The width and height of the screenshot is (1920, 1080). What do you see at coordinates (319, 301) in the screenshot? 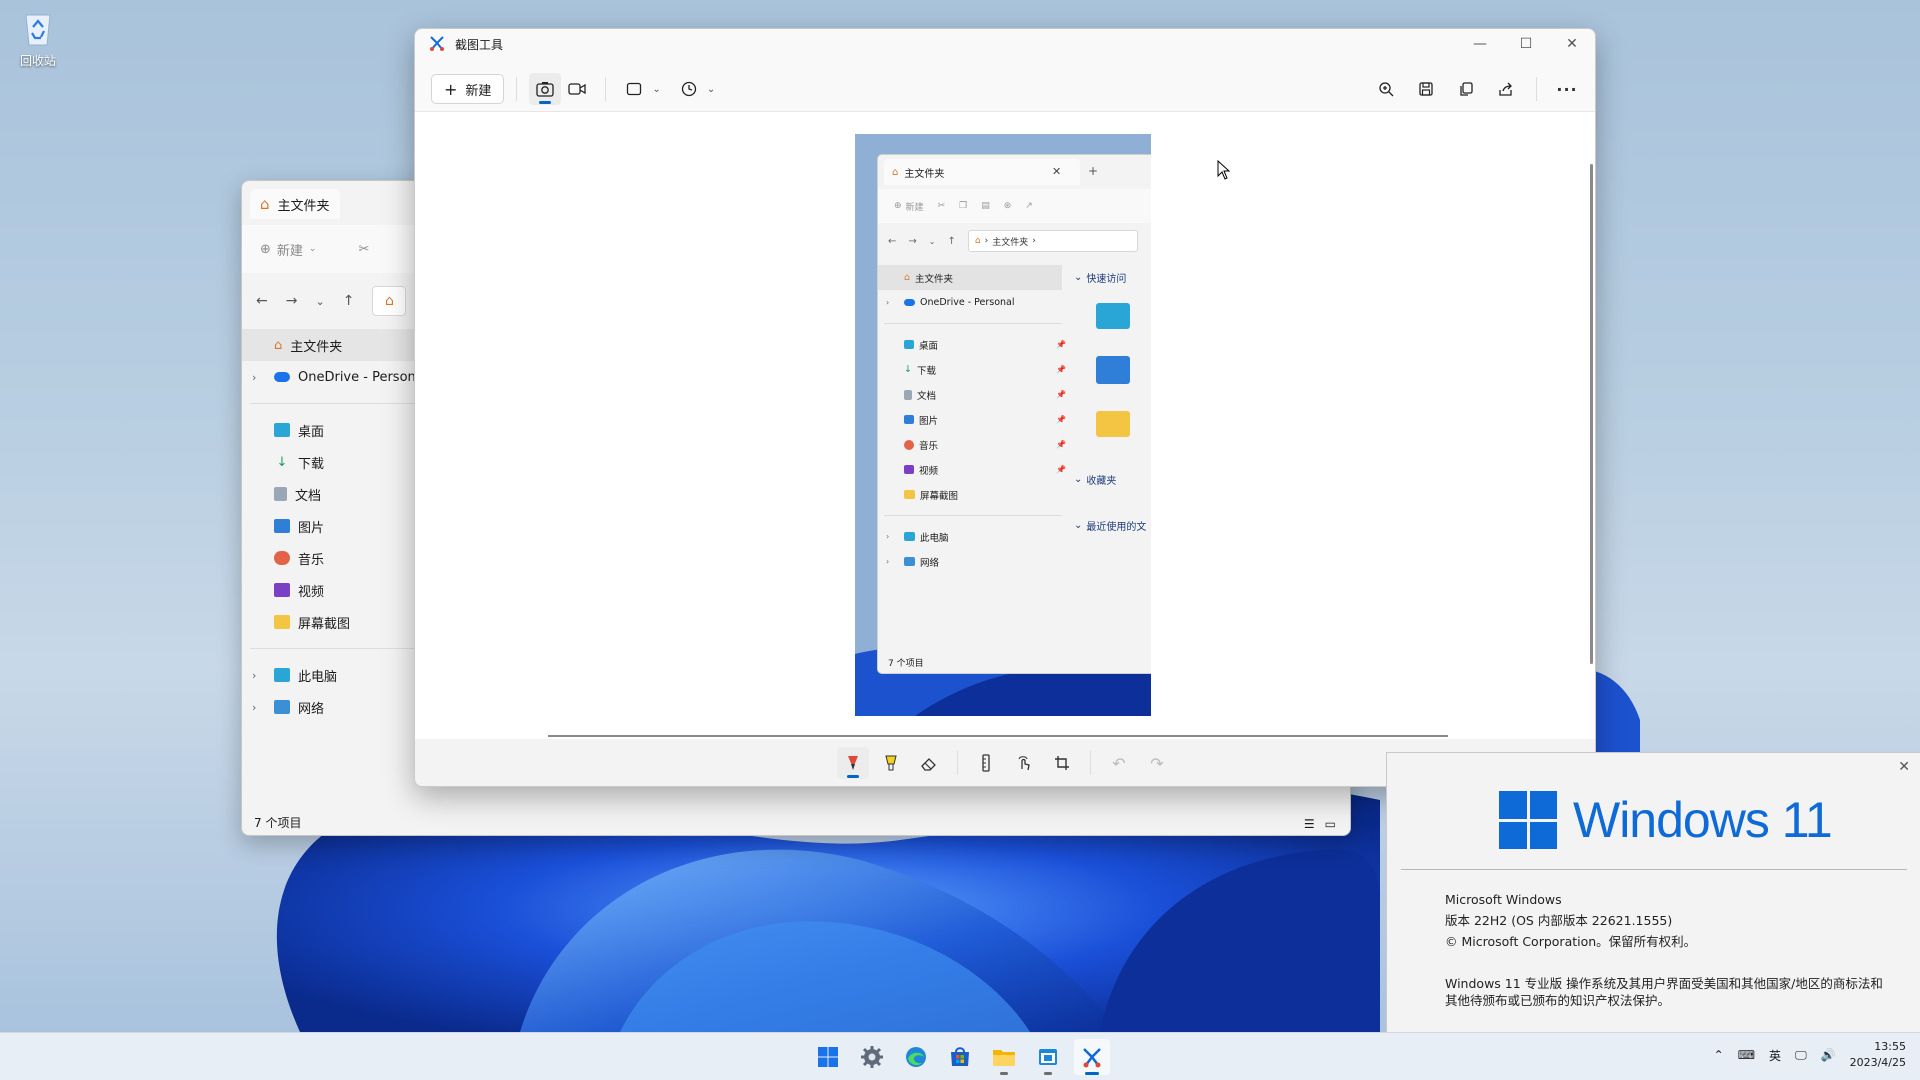
I see `recent-chevron-icon: ⌄` at bounding box center [319, 301].